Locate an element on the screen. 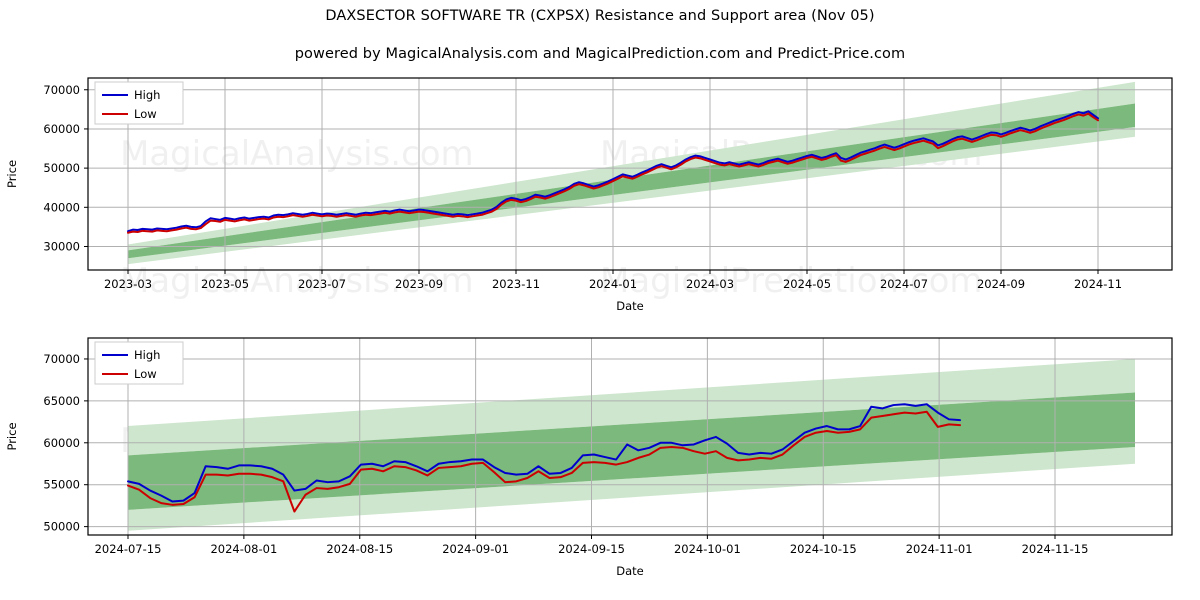  x-tick-label: 2023-09 is located at coordinates (419, 284).